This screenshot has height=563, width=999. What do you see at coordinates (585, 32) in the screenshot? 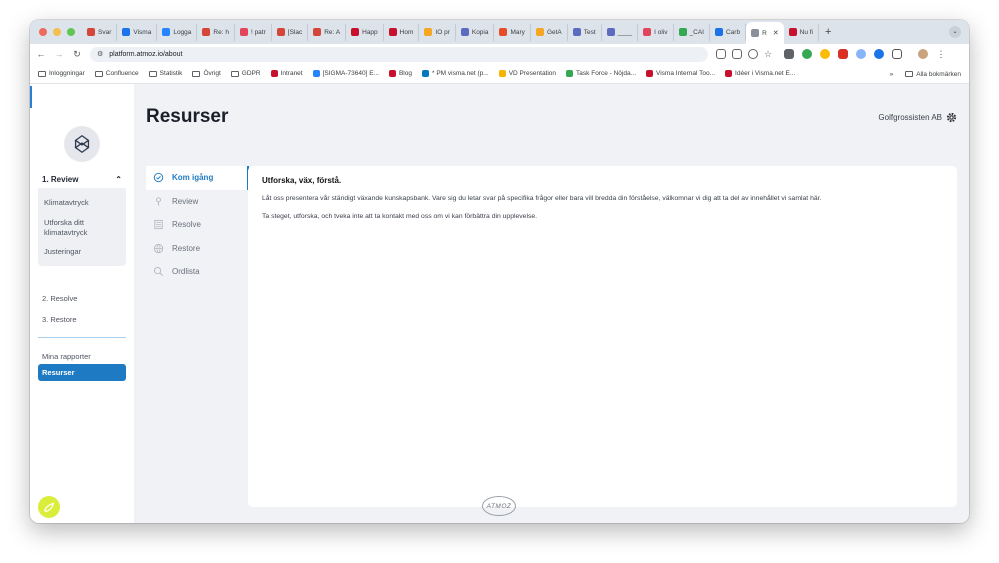
I see `browser-tab: Test` at bounding box center [585, 32].